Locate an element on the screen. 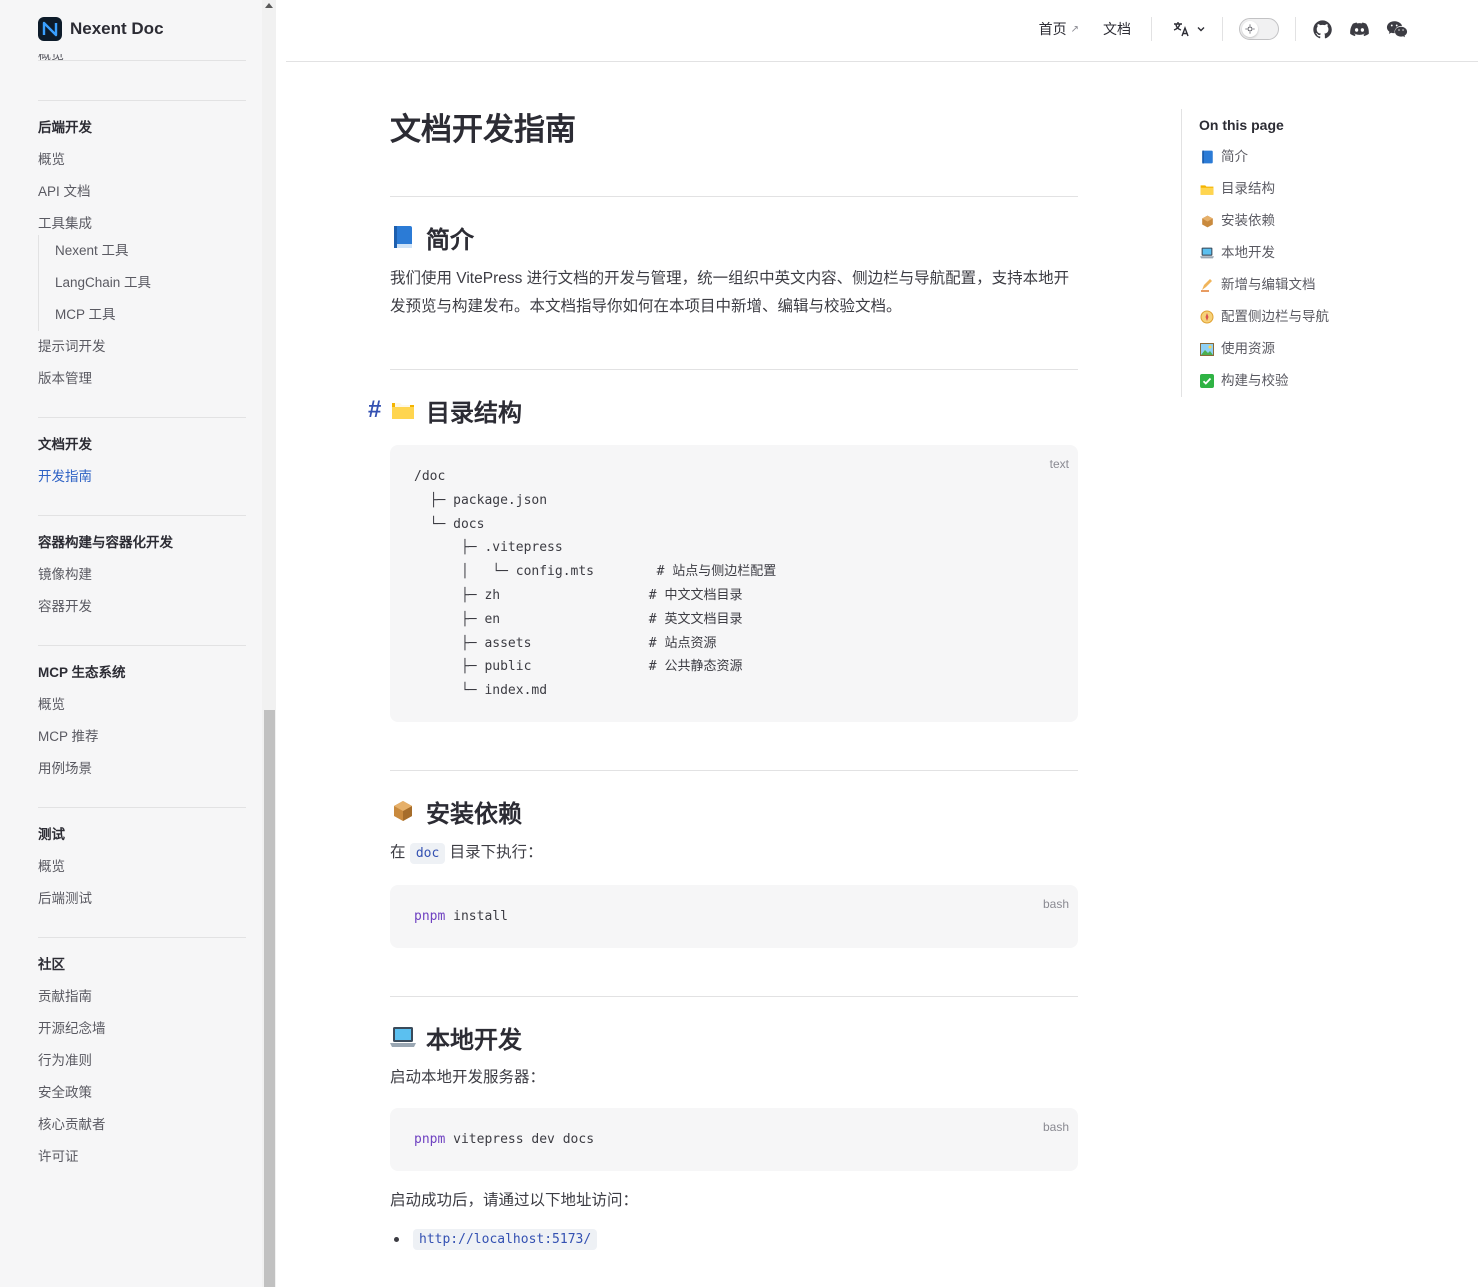 This screenshot has height=1287, width=1478. wechat-icon is located at coordinates (1397, 29).